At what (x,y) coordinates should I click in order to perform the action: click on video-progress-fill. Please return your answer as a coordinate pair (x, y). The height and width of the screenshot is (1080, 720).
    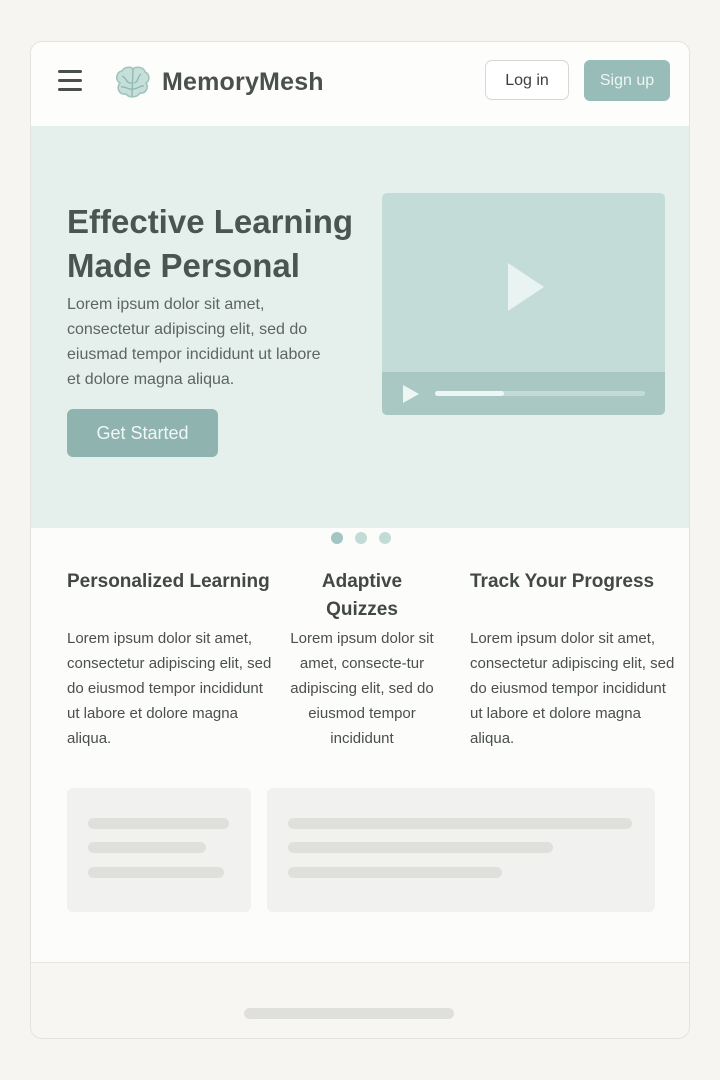
    Looking at the image, I should click on (470, 393).